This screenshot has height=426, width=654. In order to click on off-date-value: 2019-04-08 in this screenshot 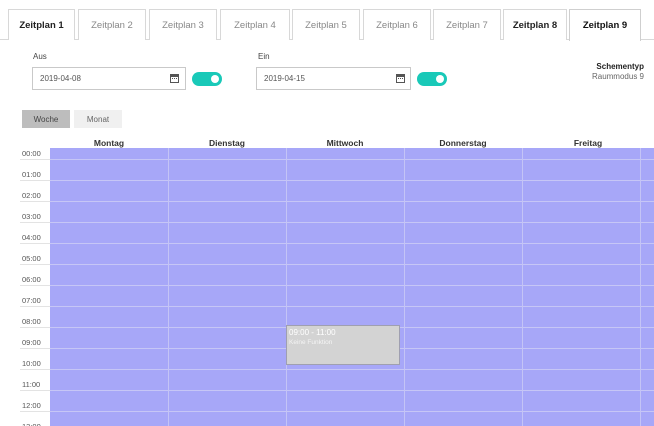, I will do `click(60, 78)`.